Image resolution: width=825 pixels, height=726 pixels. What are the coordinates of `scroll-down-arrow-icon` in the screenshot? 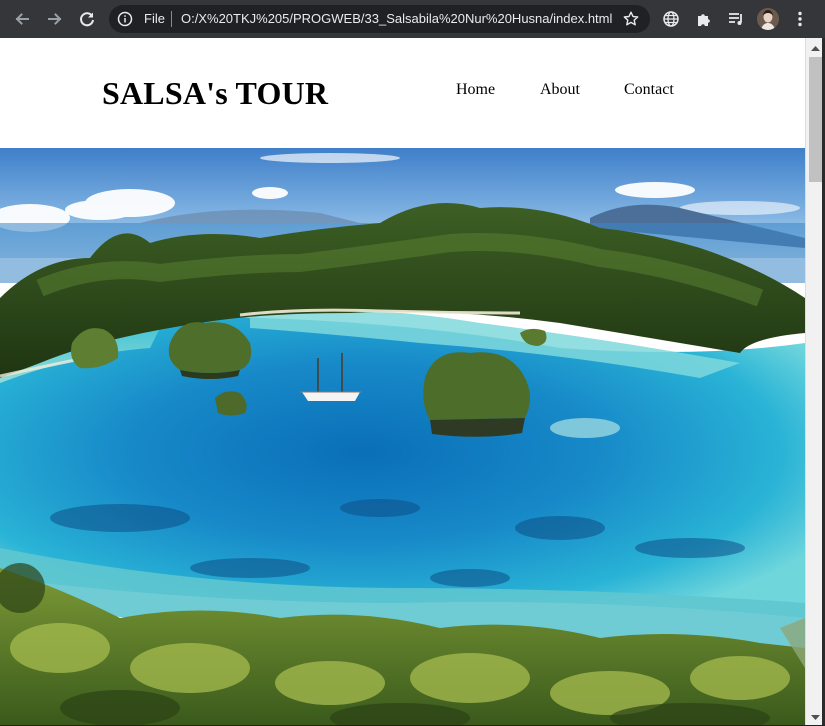 It's located at (815, 717).